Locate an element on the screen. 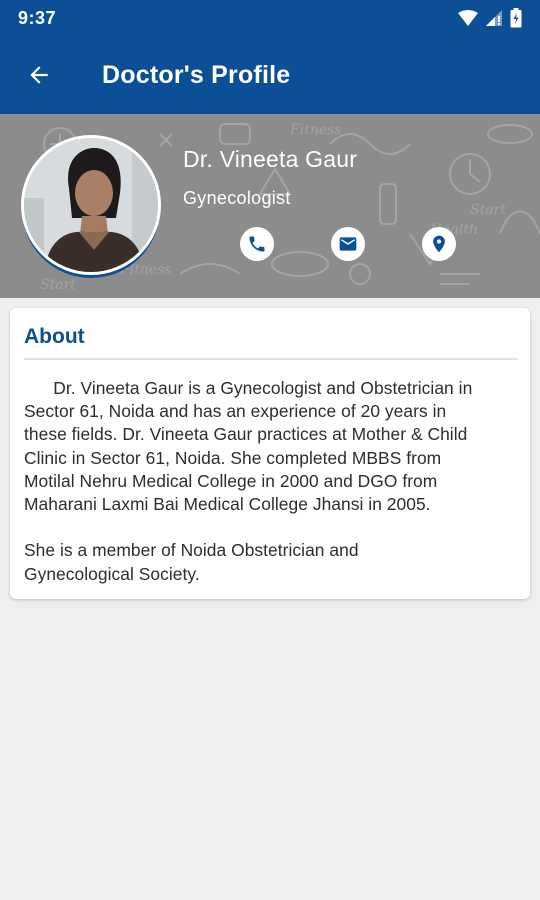  battery-icon is located at coordinates (516, 18).